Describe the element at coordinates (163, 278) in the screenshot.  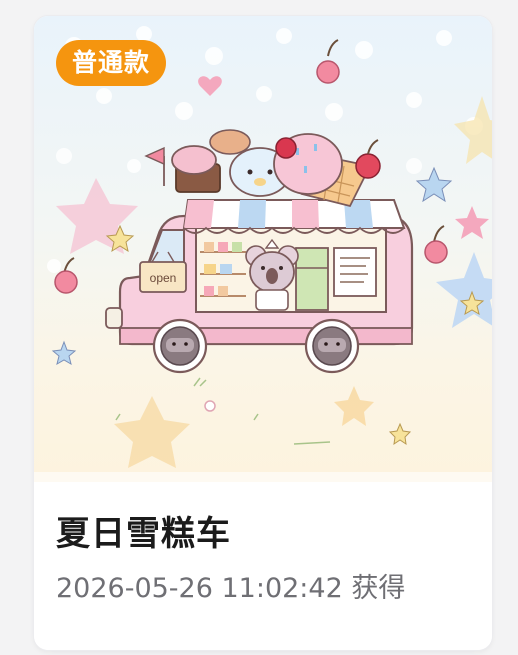
I see `open-sign-text: open` at that location.